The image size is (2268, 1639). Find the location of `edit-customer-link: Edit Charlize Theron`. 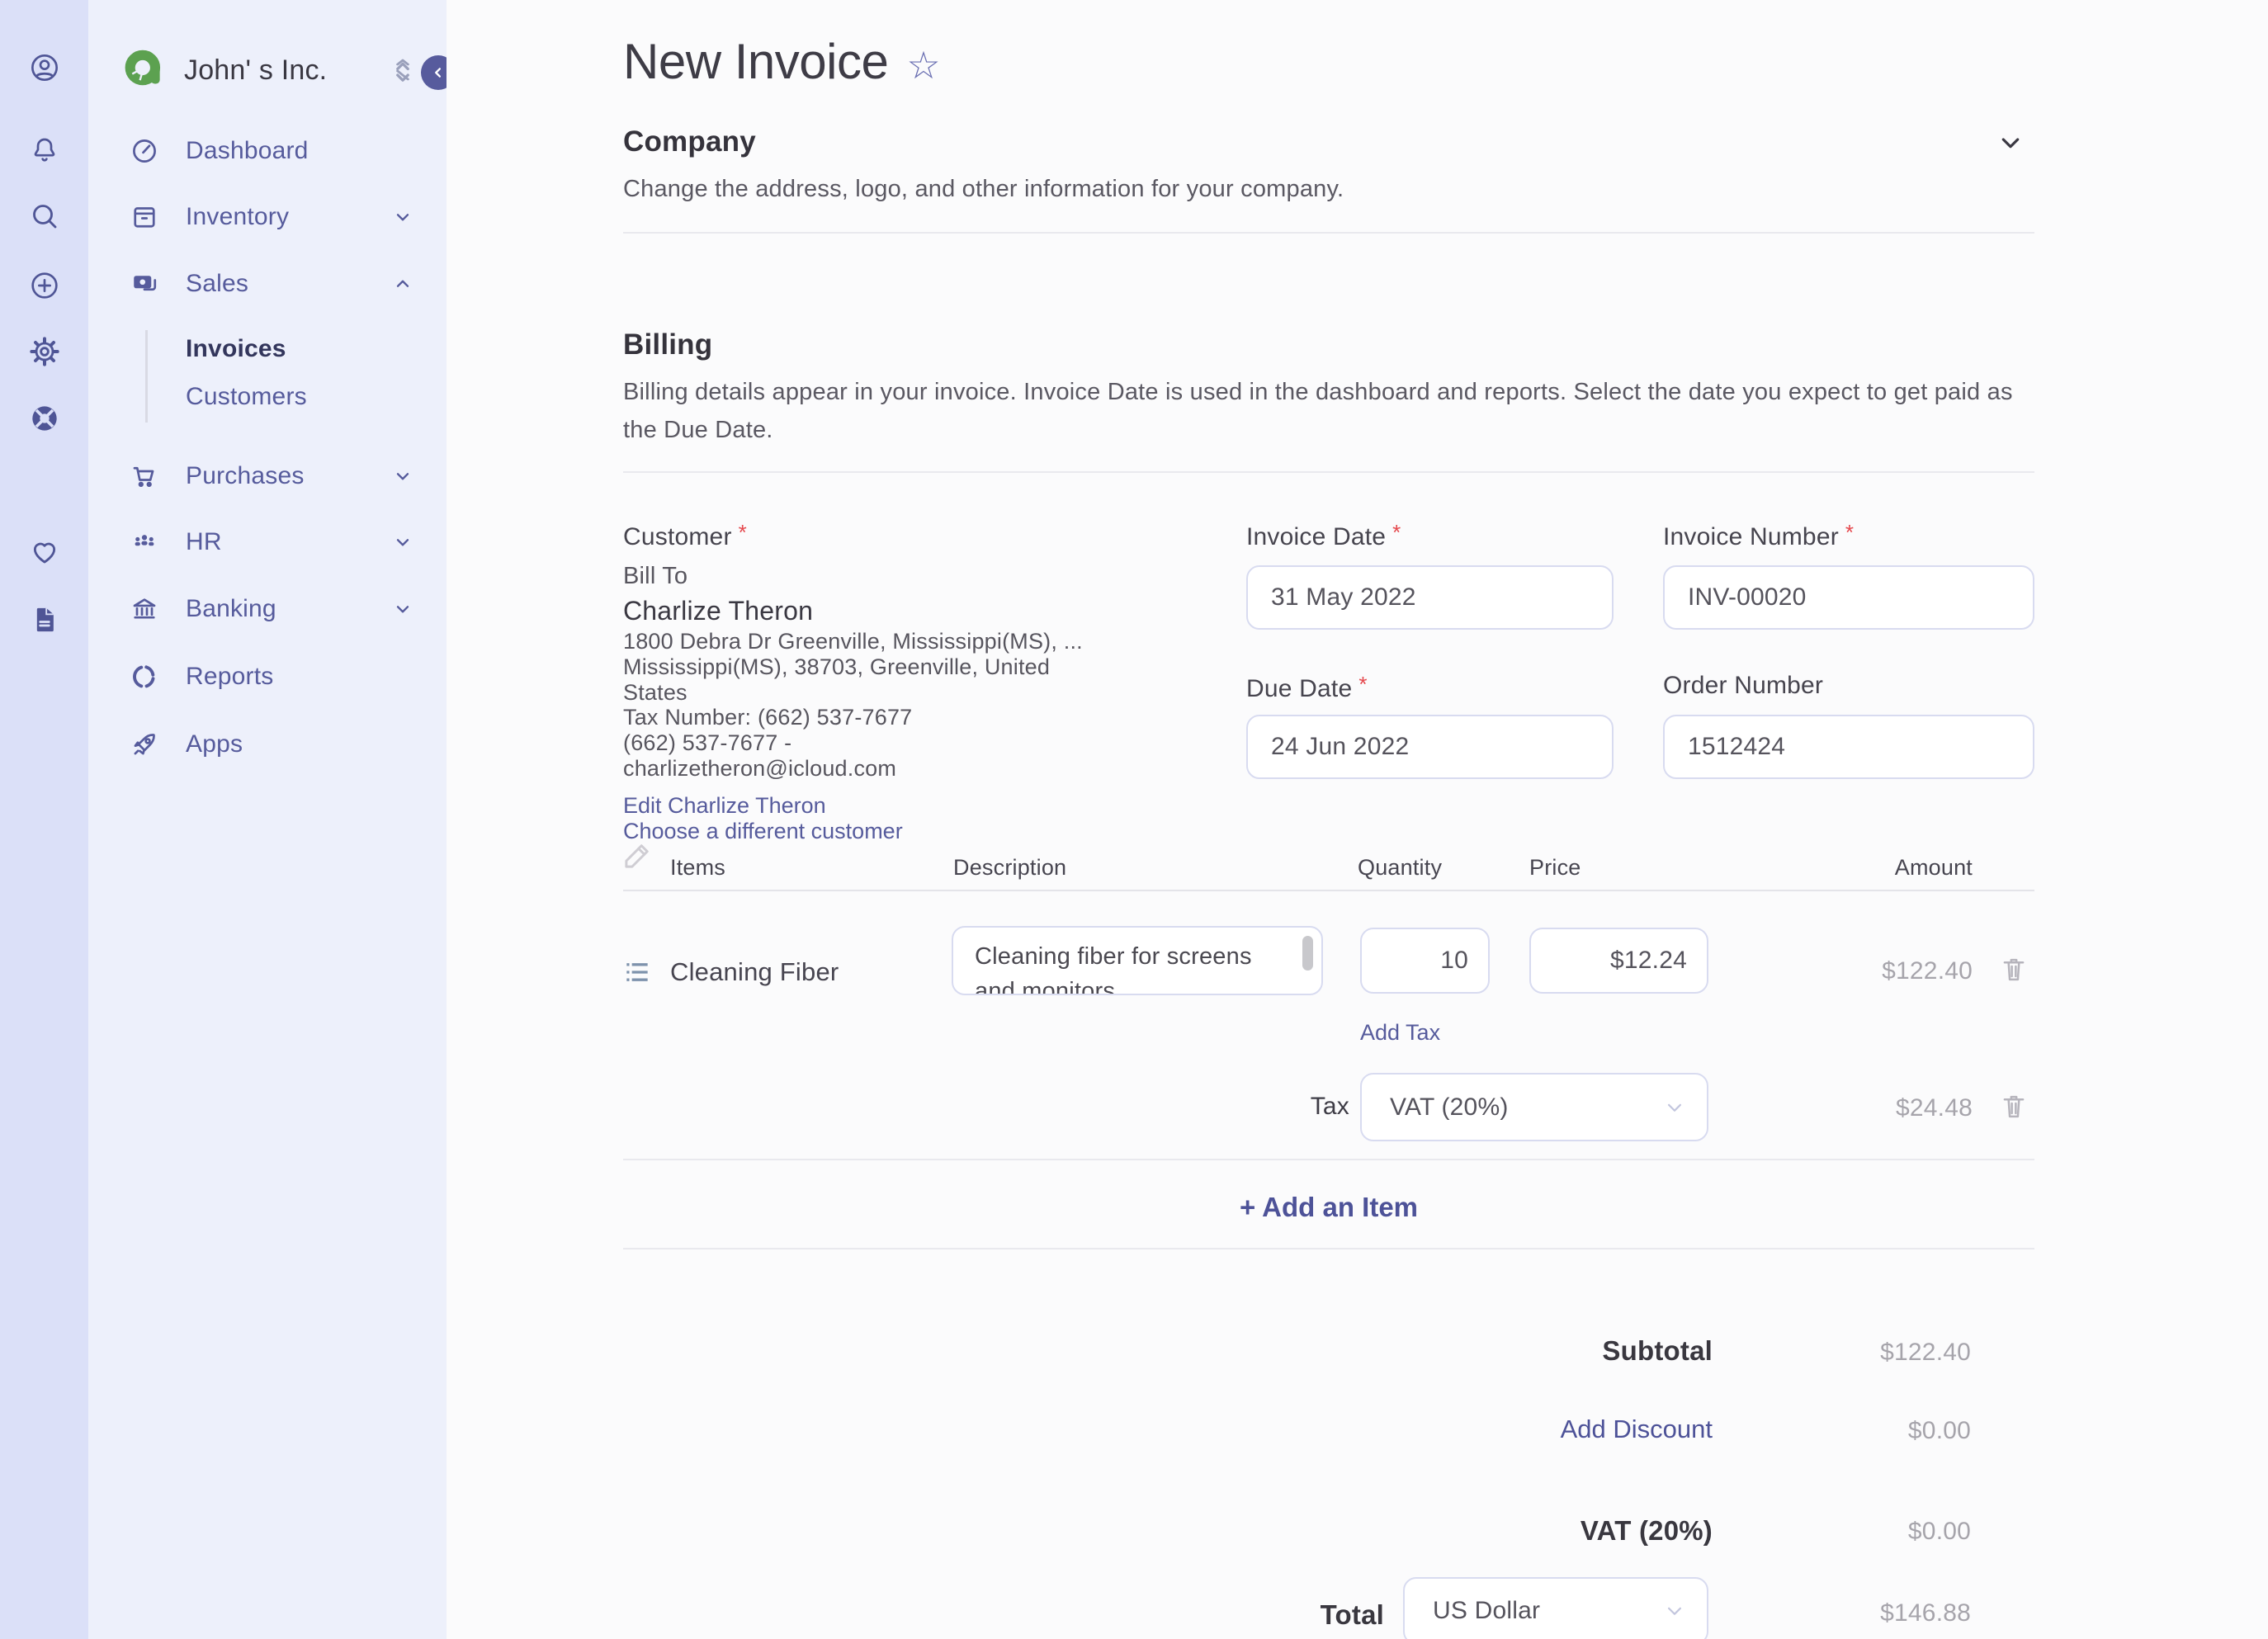

edit-customer-link: Edit Charlize Theron is located at coordinates (725, 806).